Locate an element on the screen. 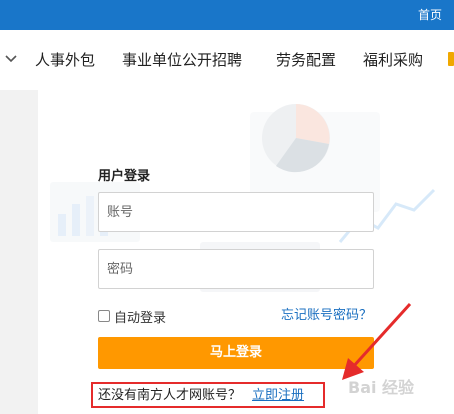 The height and width of the screenshot is (414, 454). watermark-text: Bai 经验 is located at coordinates (381, 387).